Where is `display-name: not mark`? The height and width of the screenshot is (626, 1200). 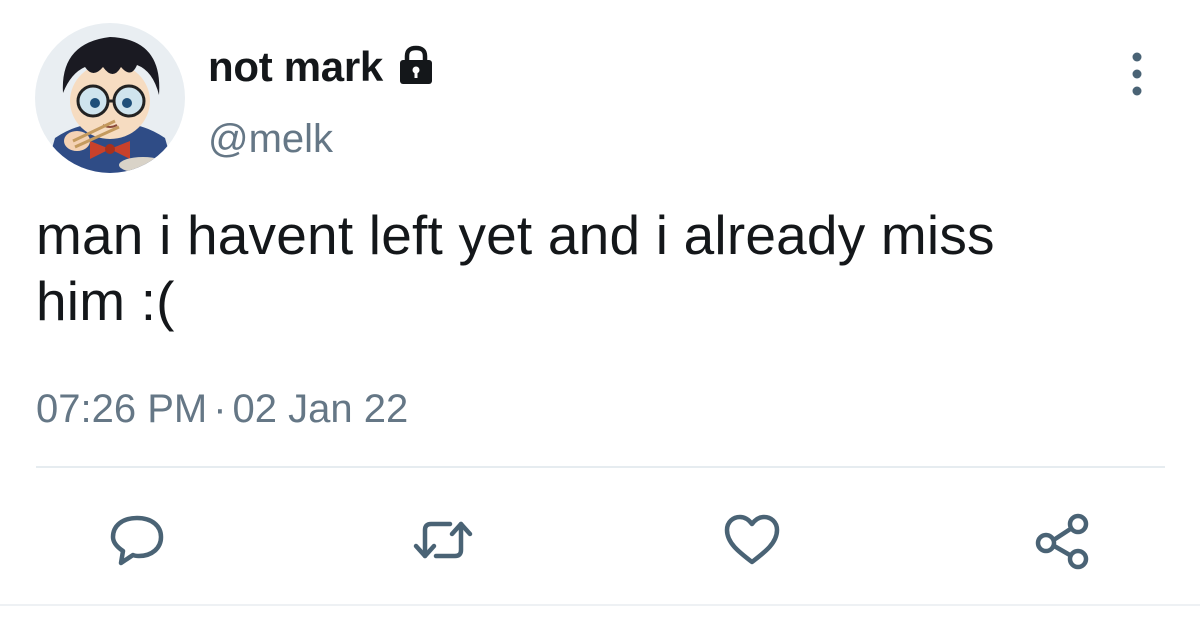 display-name: not mark is located at coordinates (295, 67).